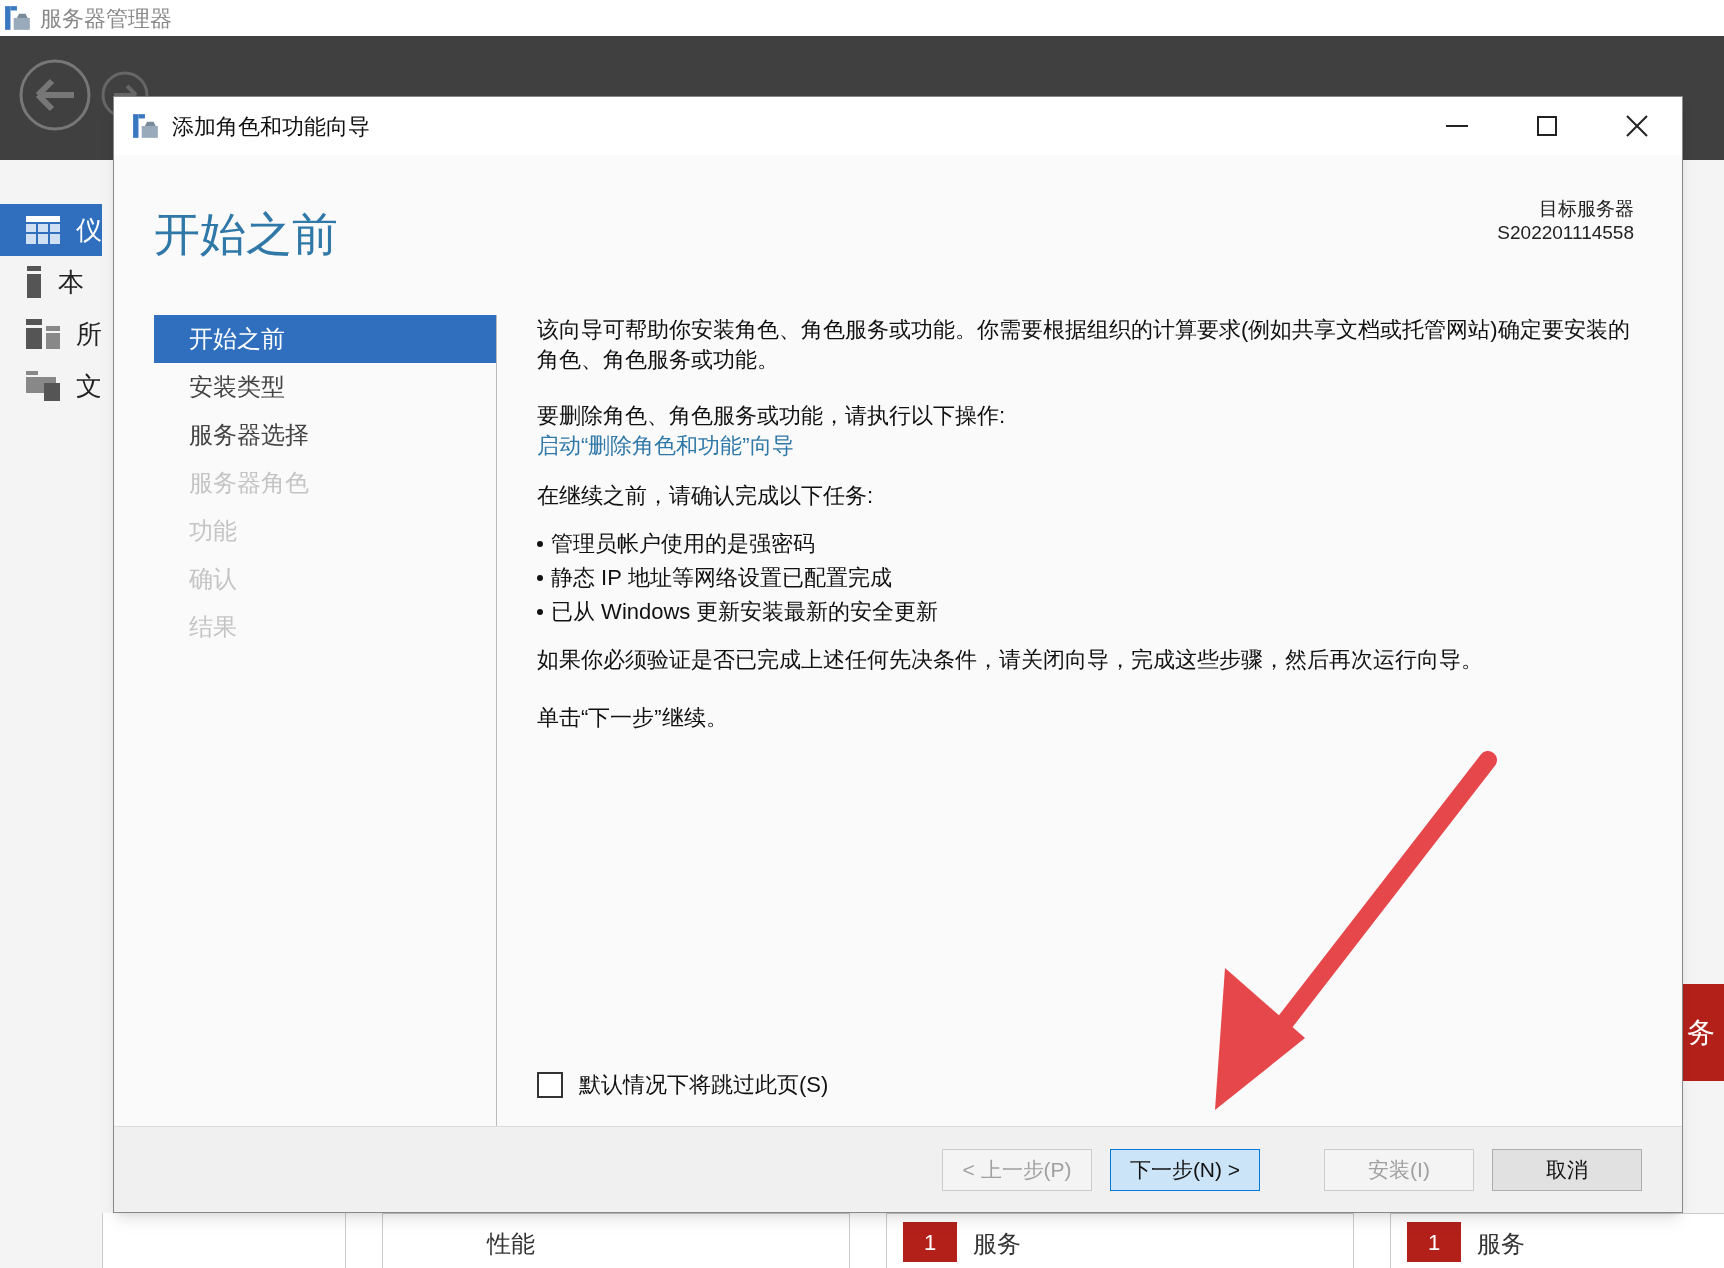  What do you see at coordinates (683, 544) in the screenshot?
I see `task-item: 管理员帐户使用的是强密码` at bounding box center [683, 544].